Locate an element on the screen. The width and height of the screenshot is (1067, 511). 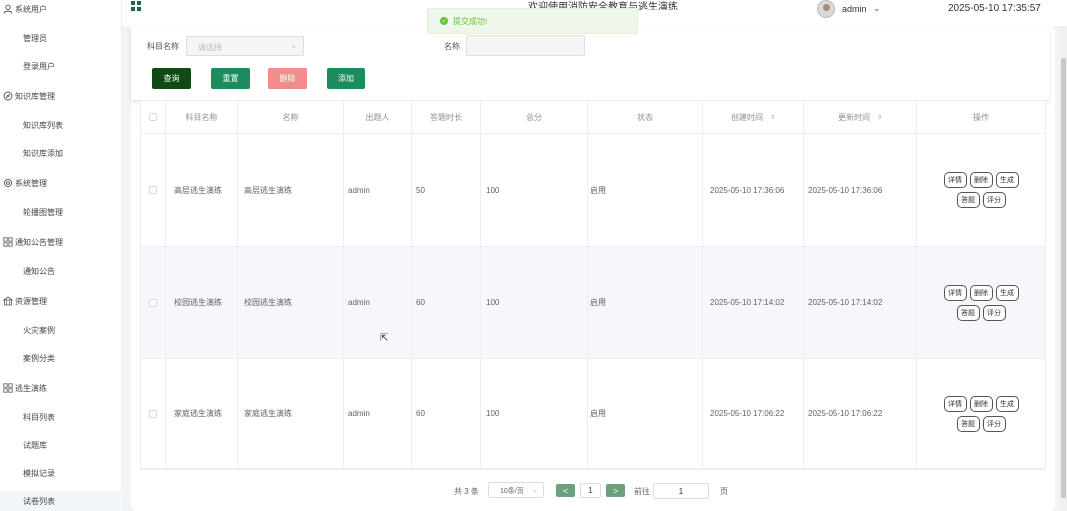
cell-name: 家庭逃生演练 is located at coordinates (291, 413).